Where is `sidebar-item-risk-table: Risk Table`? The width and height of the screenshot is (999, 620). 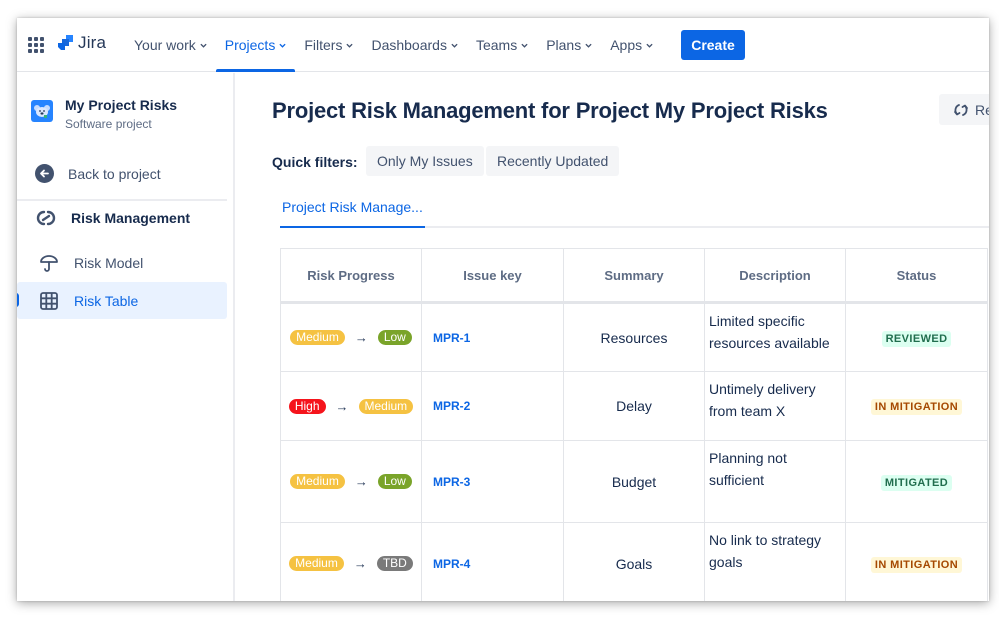 sidebar-item-risk-table: Risk Table is located at coordinates (122, 300).